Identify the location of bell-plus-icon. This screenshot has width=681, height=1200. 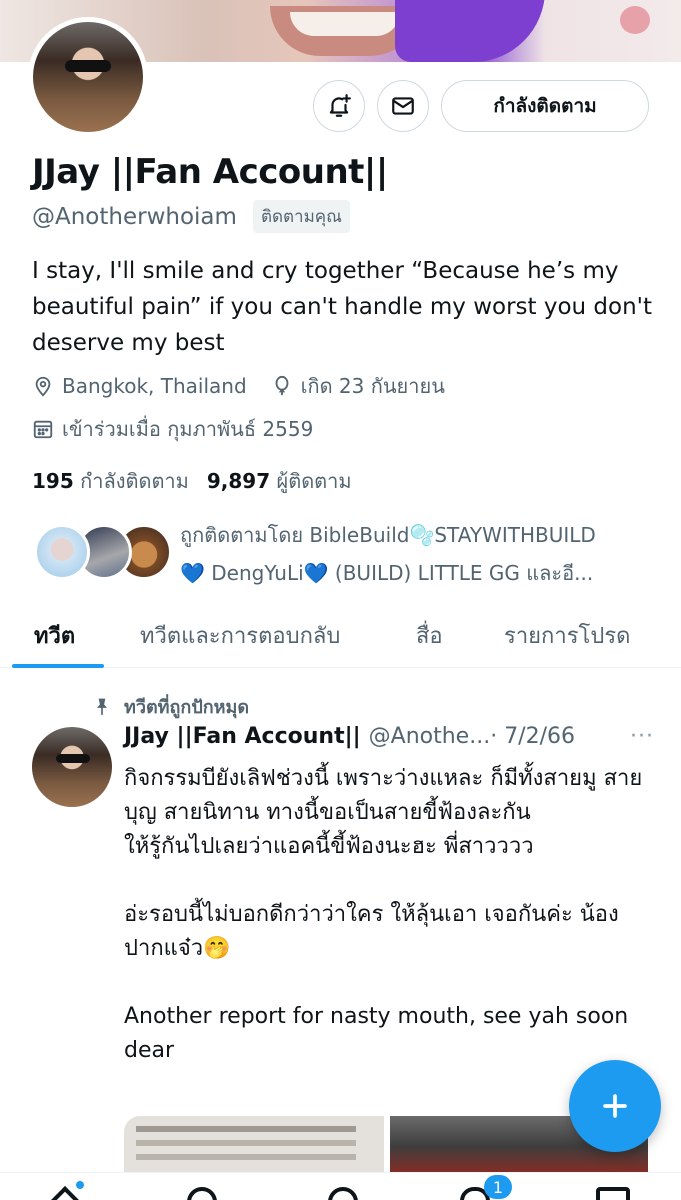
(340, 105).